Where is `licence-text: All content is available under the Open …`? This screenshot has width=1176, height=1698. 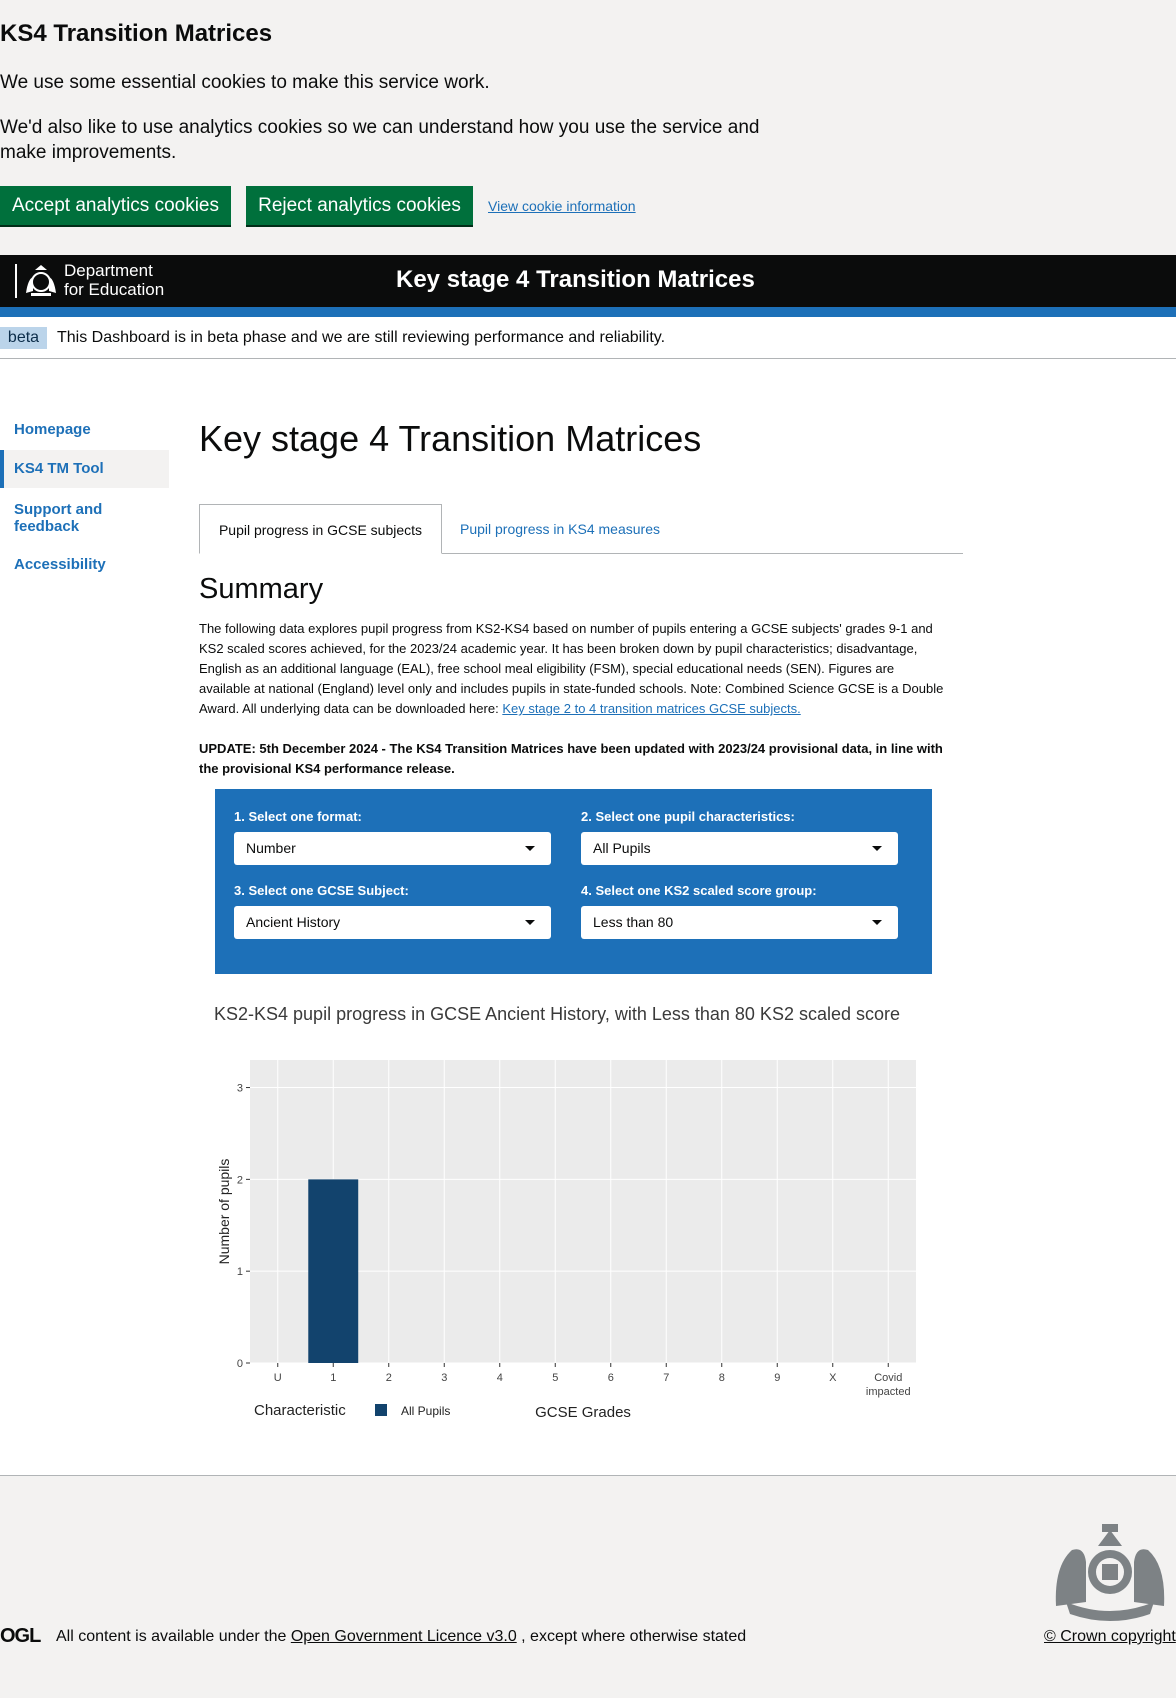
licence-text: All content is available under the Open … is located at coordinates (401, 1637).